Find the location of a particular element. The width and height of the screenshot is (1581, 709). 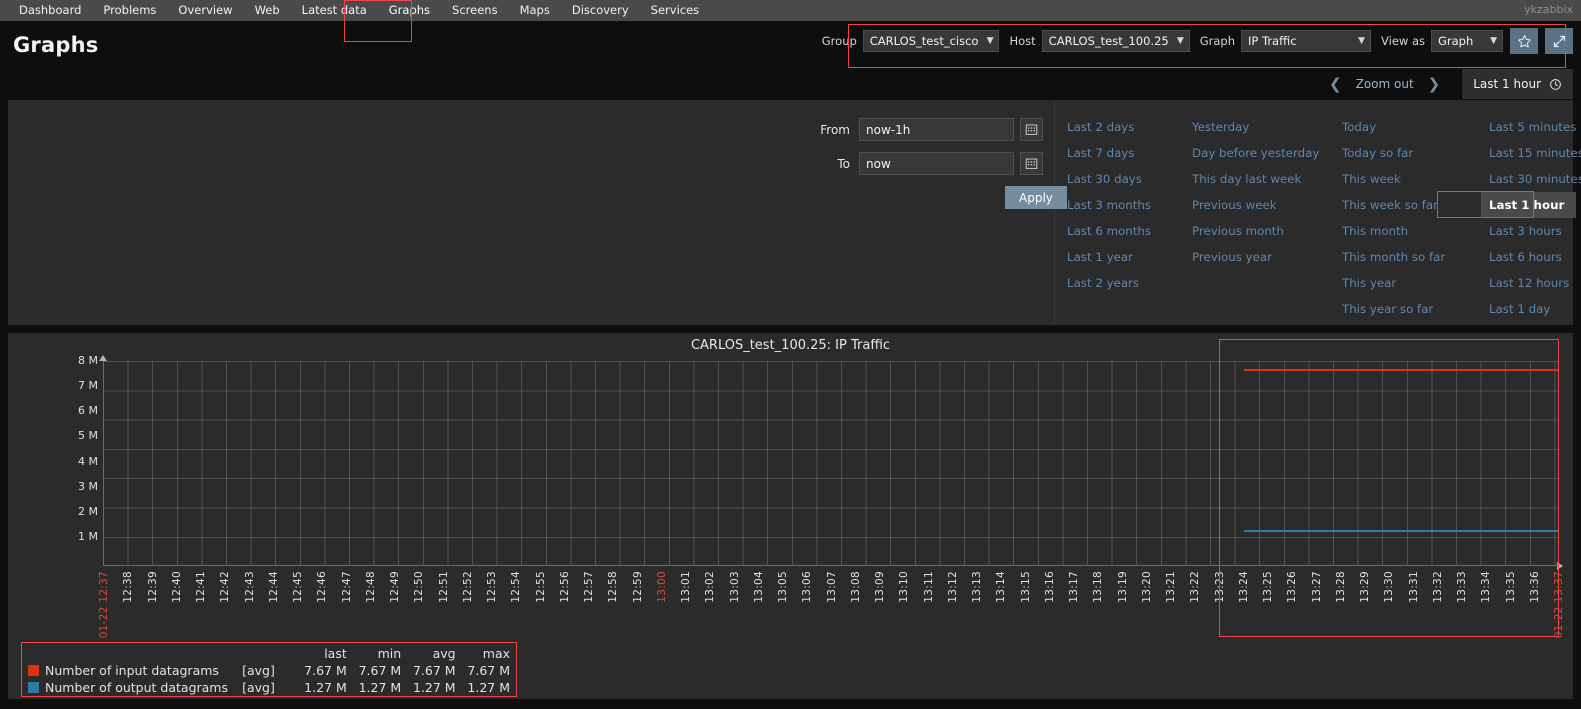

quick-range-this-day-last-week: This day last week is located at coordinates (1267, 179).